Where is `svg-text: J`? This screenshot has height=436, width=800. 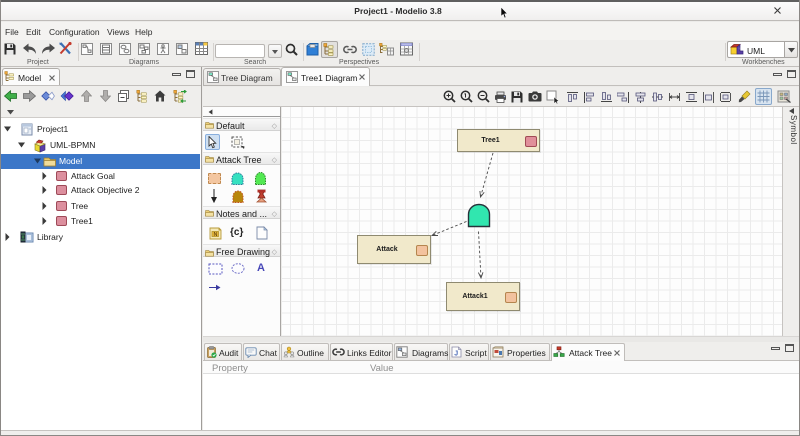 svg-text: J is located at coordinates (456, 354).